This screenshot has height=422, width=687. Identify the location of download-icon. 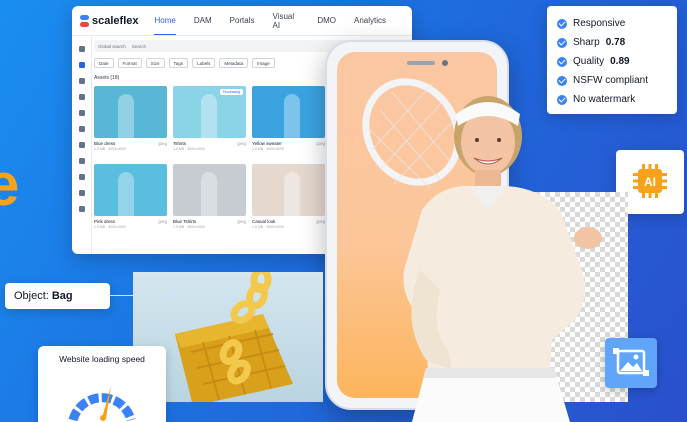
(81, 193).